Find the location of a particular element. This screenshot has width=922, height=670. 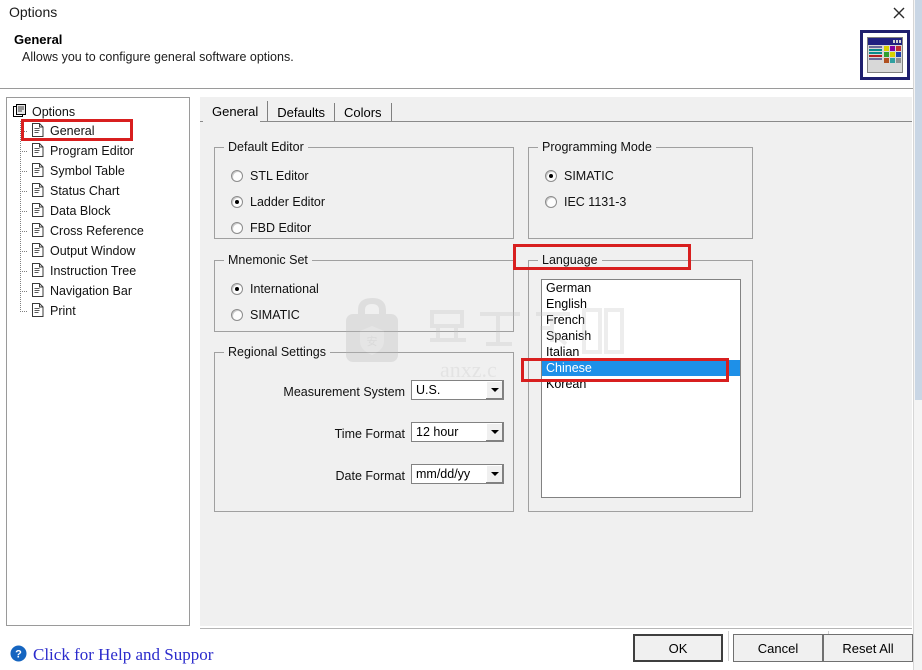

sidebar-item-program-editor: Program Editor is located at coordinates (98, 151).